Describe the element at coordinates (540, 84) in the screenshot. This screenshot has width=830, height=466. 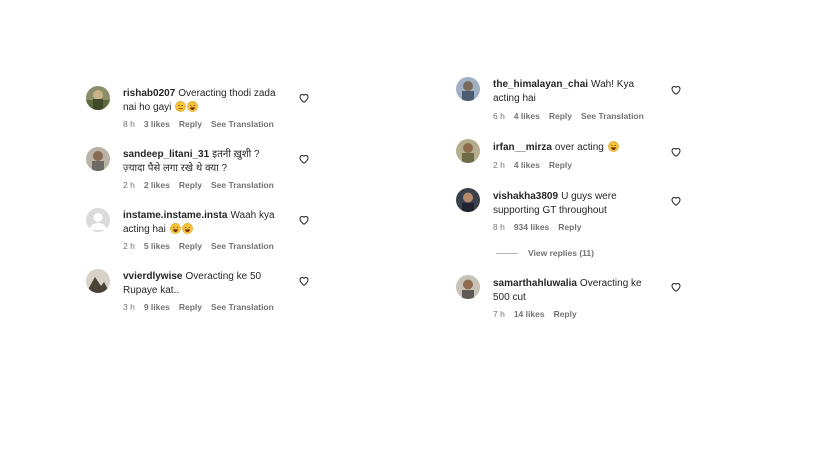
I see `comment-username: the_himalayan_chai` at that location.